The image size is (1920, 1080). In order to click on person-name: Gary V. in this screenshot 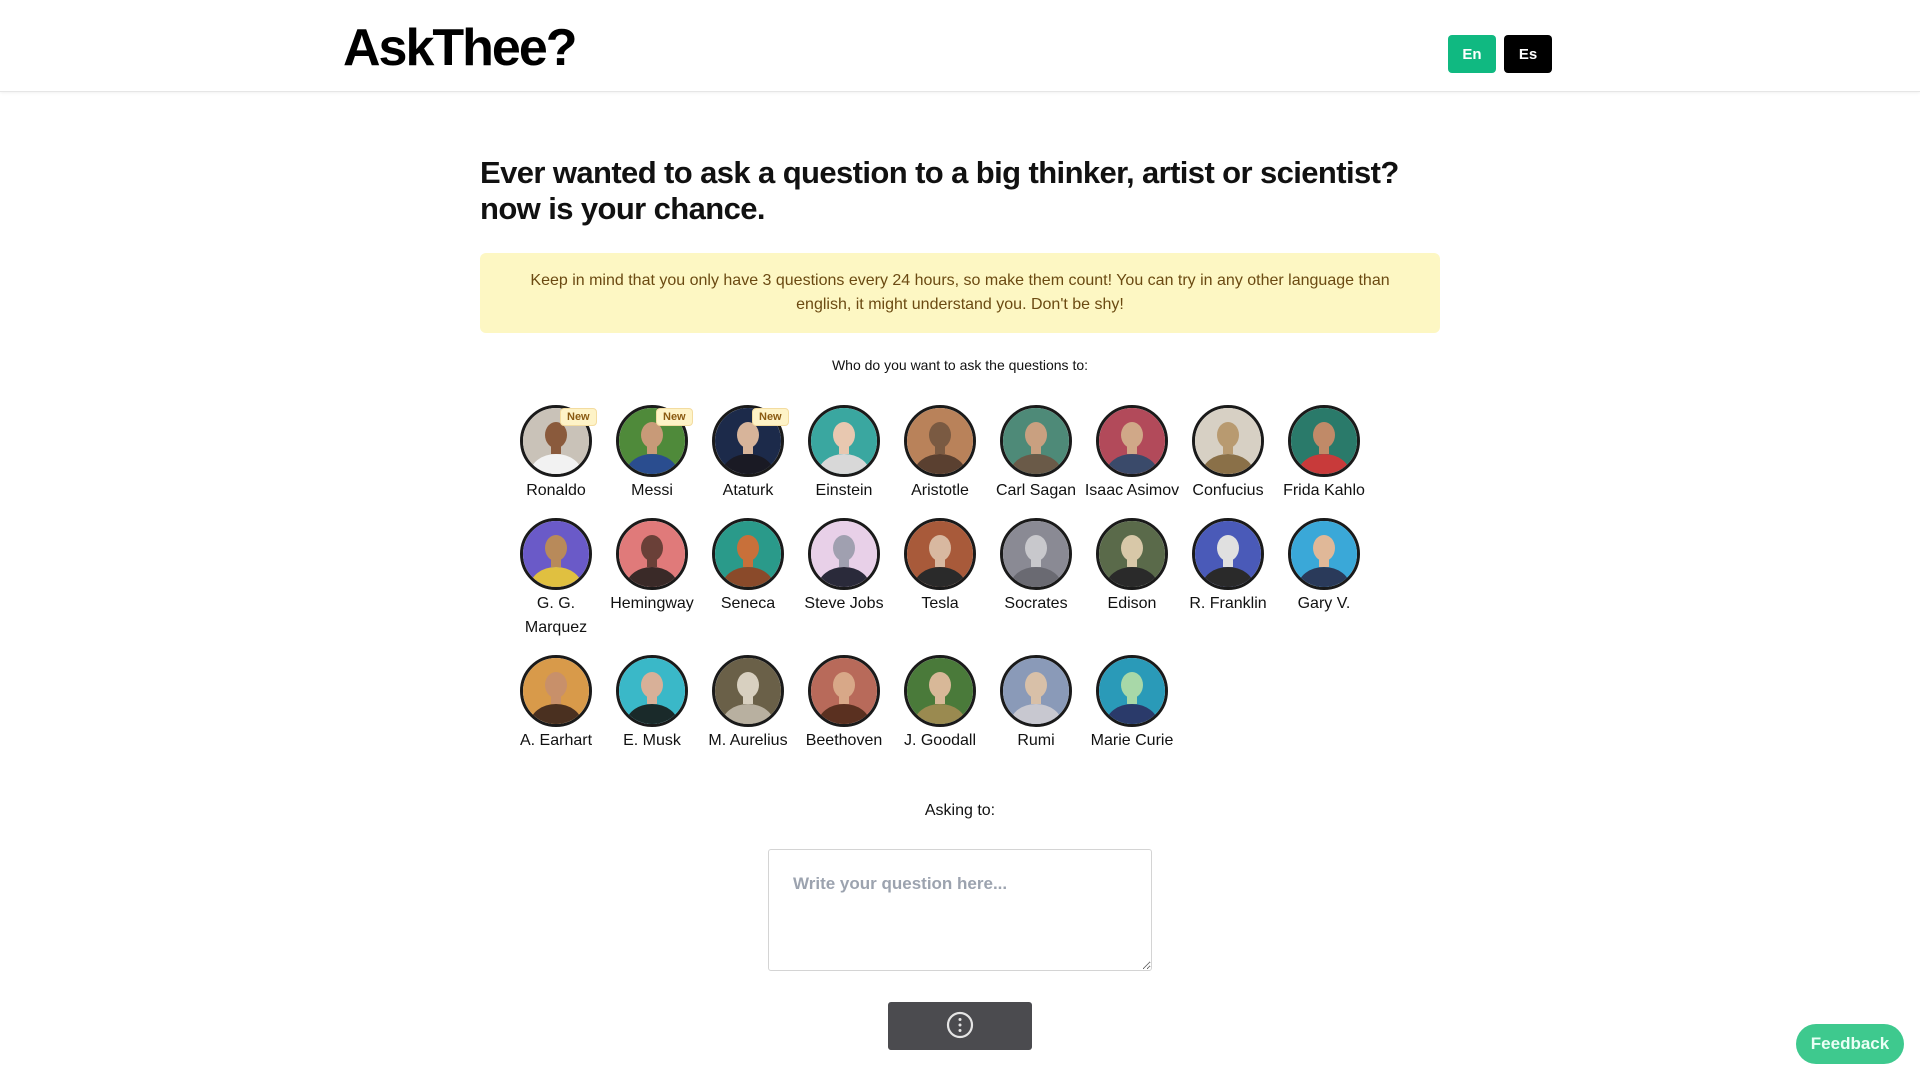, I will do `click(1324, 603)`.